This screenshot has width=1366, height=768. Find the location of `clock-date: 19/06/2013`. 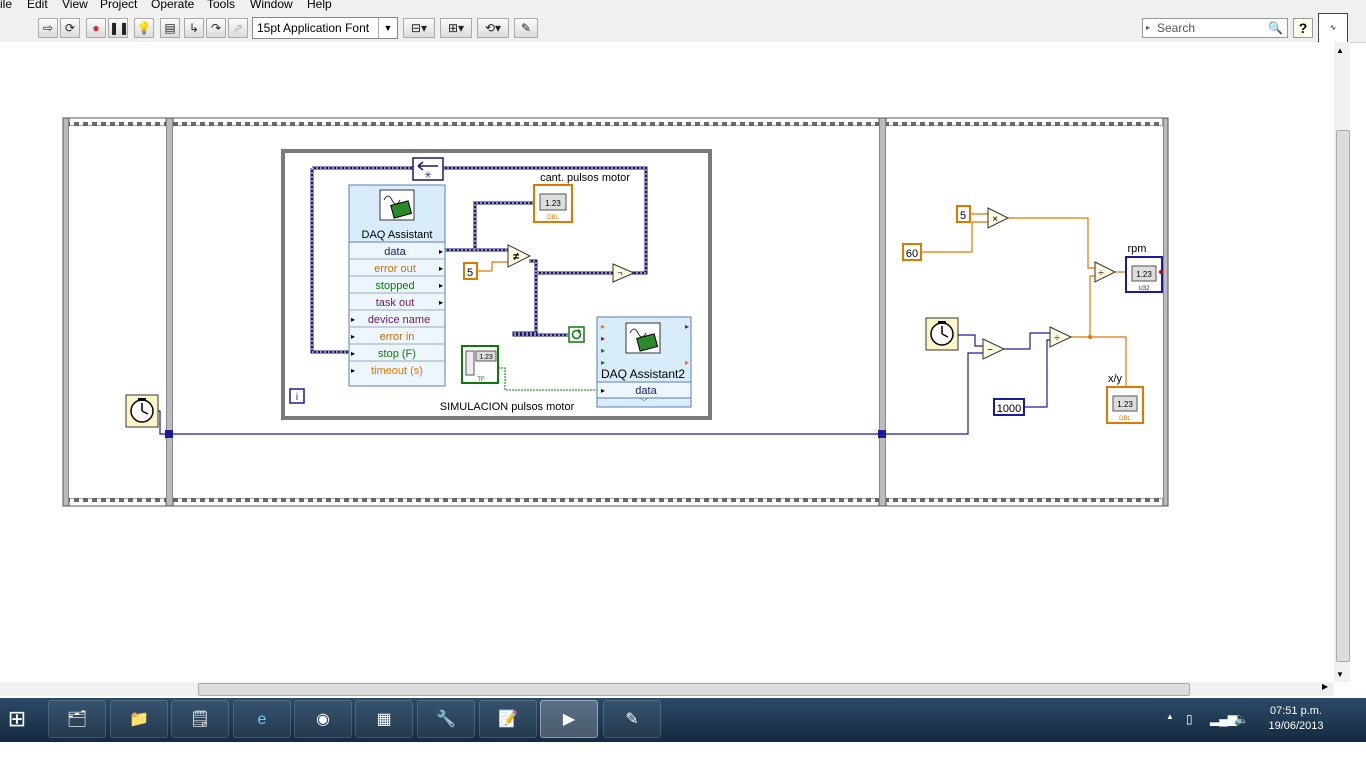

clock-date: 19/06/2013 is located at coordinates (1296, 726).